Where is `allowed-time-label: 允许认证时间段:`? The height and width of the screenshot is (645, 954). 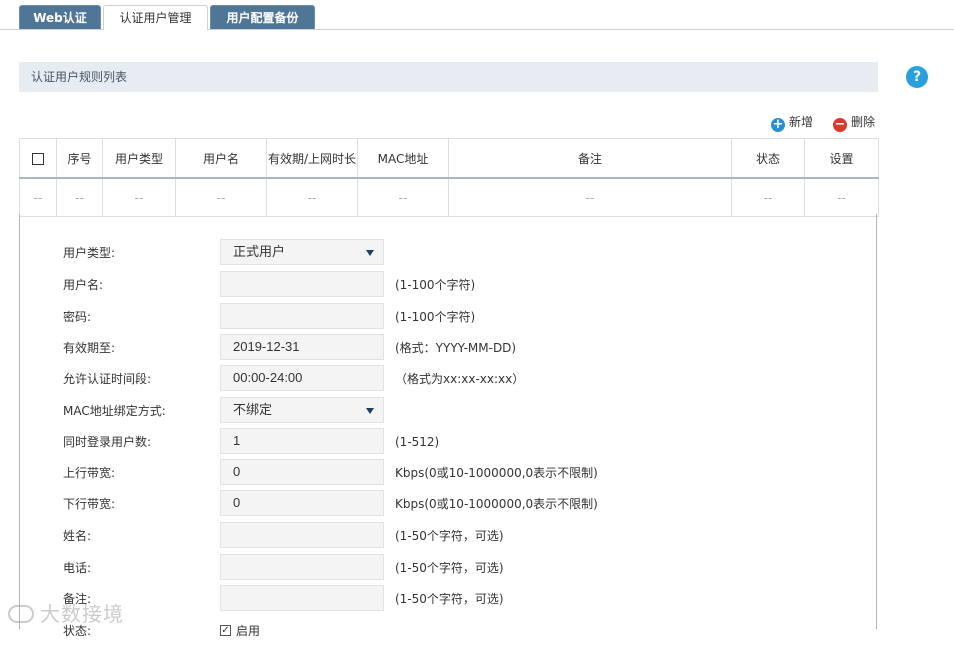
allowed-time-label: 允许认证时间段: is located at coordinates (107, 379).